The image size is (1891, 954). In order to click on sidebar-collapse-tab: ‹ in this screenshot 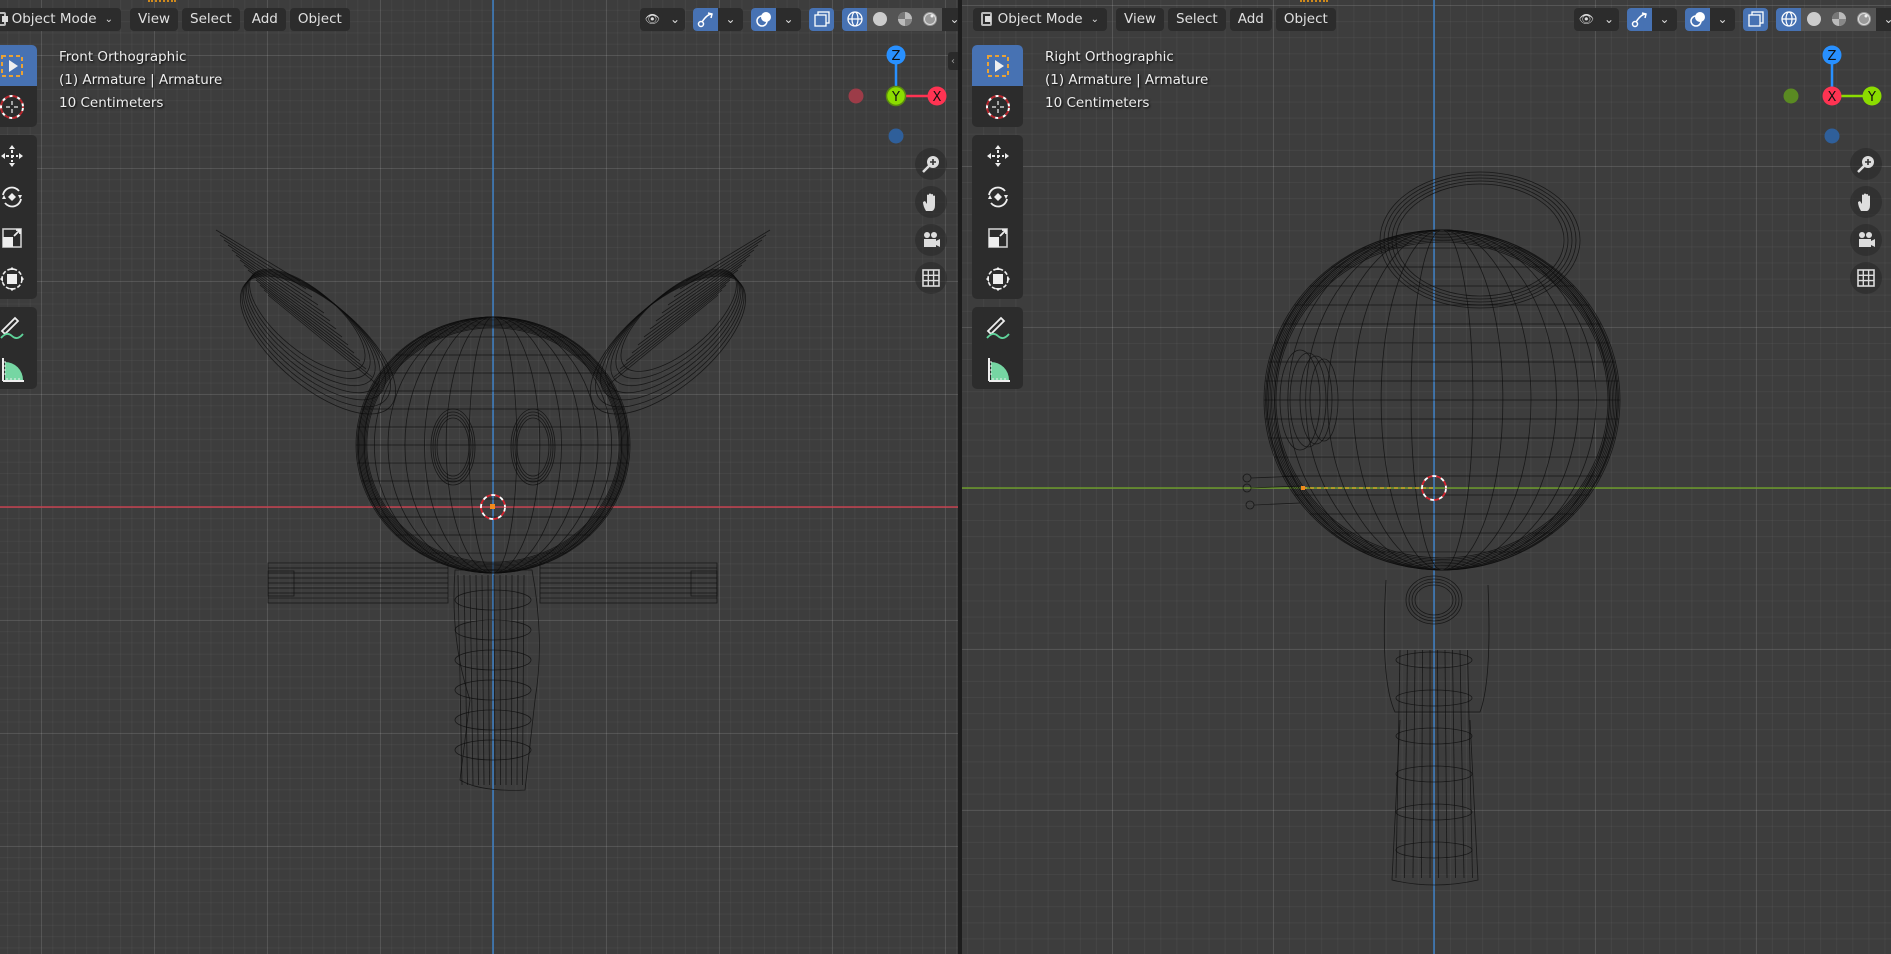, I will do `click(953, 61)`.